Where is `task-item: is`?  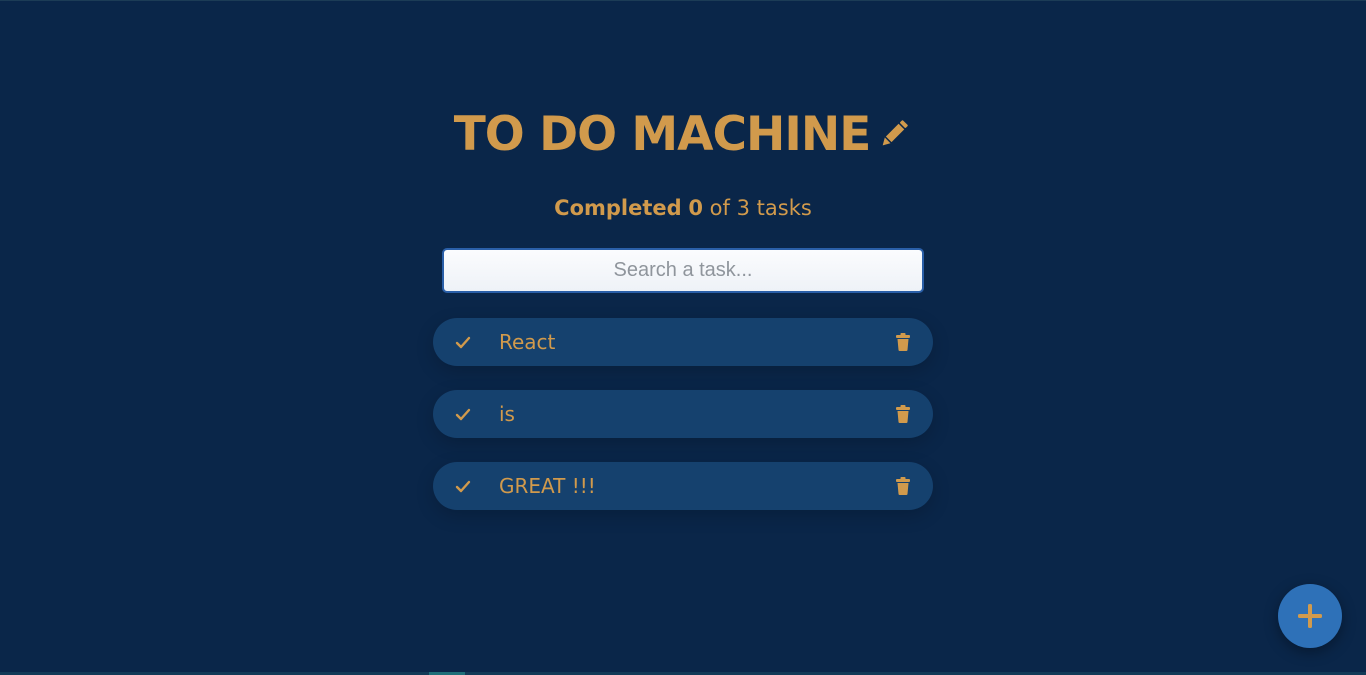 task-item: is is located at coordinates (683, 414).